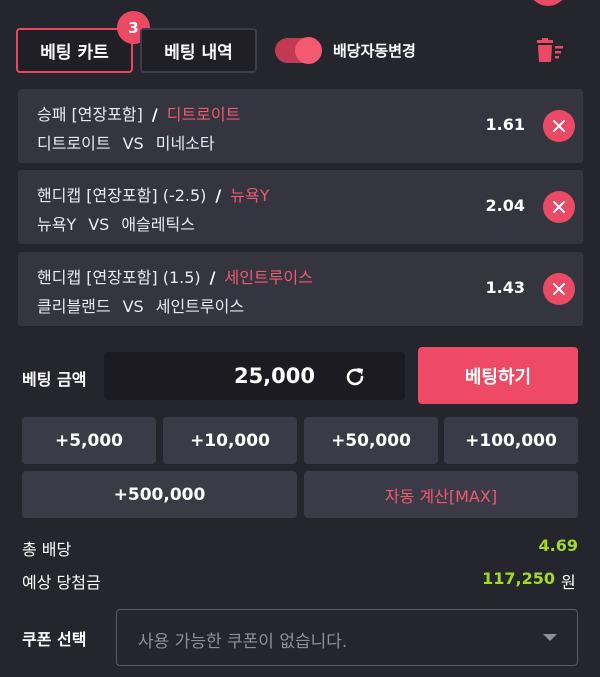 This screenshot has width=600, height=677. Describe the element at coordinates (550, 51) in the screenshot. I see `clear-all-trash-icon` at that location.